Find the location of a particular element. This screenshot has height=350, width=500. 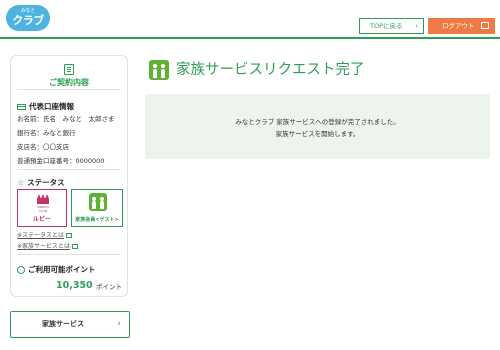

star-icon: ☆ is located at coordinates (21, 182).